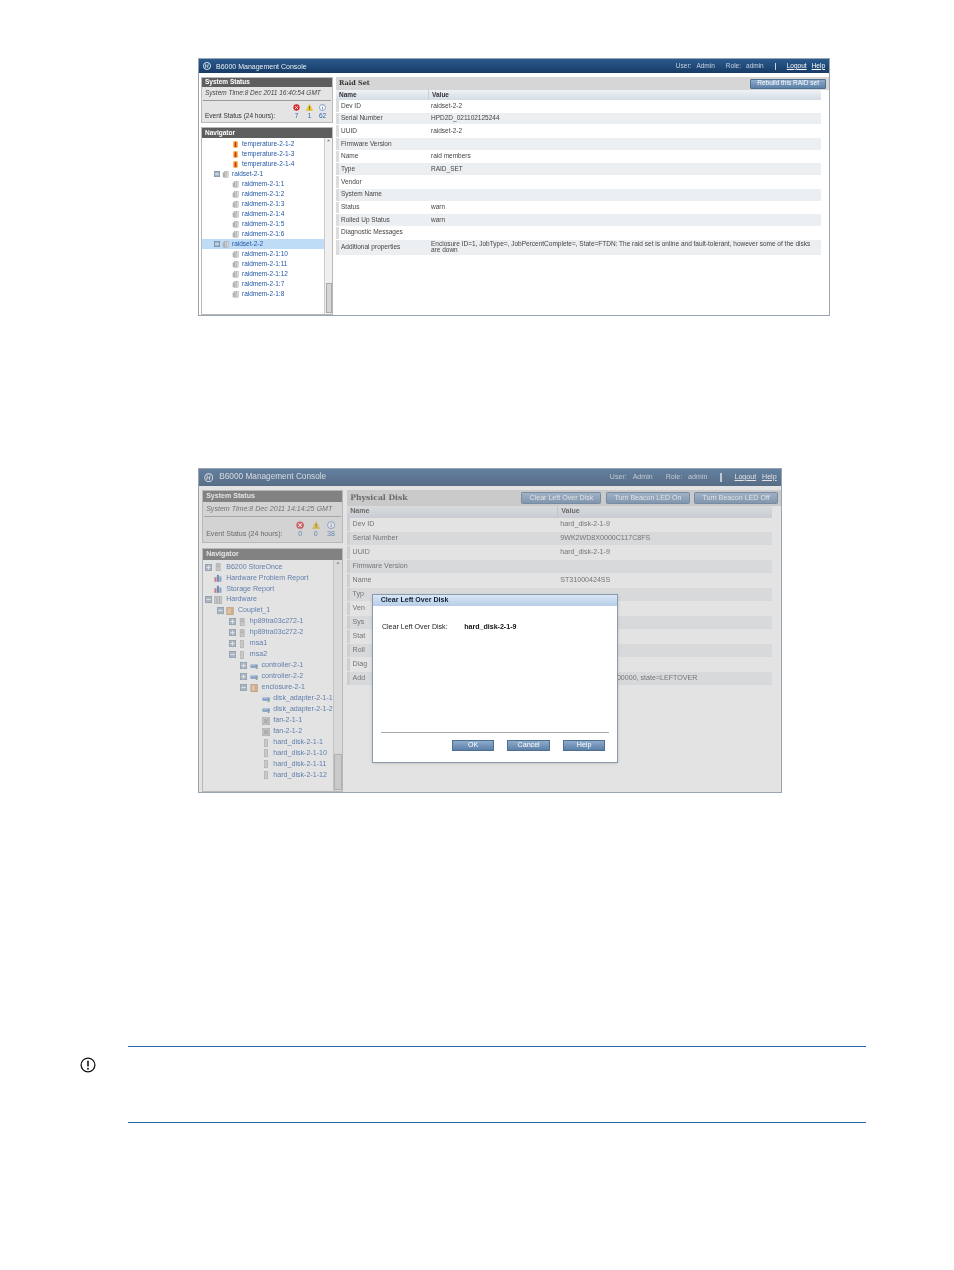 The image size is (954, 1270). I want to click on panel-title: System Status, so click(272, 497).